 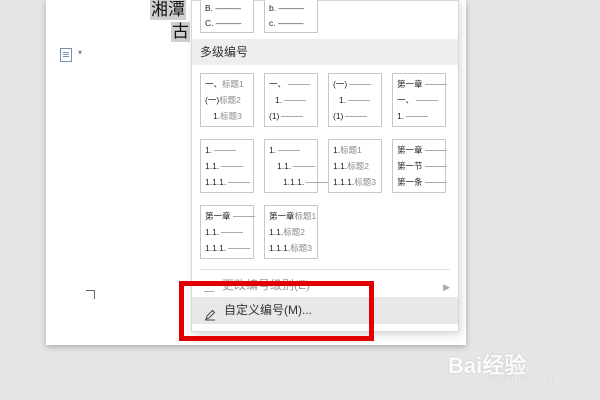 I want to click on baidu-jingyan-watermark: Bai经验 jingyan.baidu.com, so click(x=508, y=366).